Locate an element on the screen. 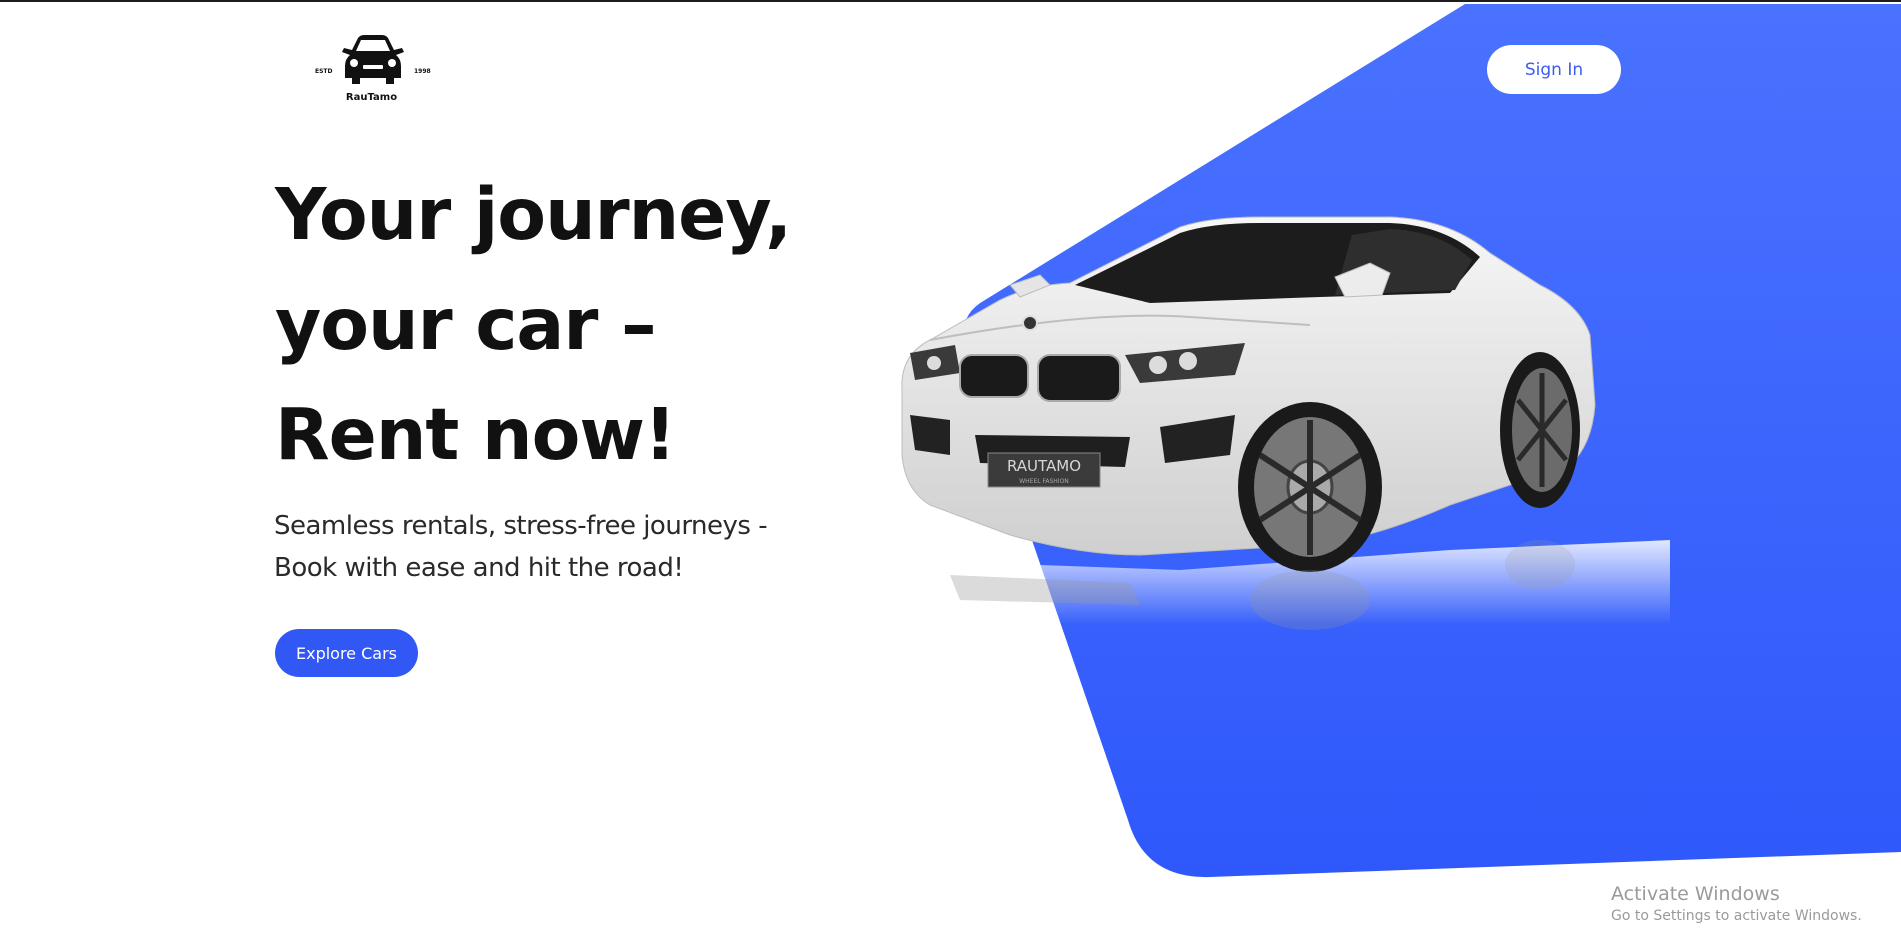 The width and height of the screenshot is (1901, 946). subtitle-line-2: Book with ease and hit the road! is located at coordinates (479, 568).